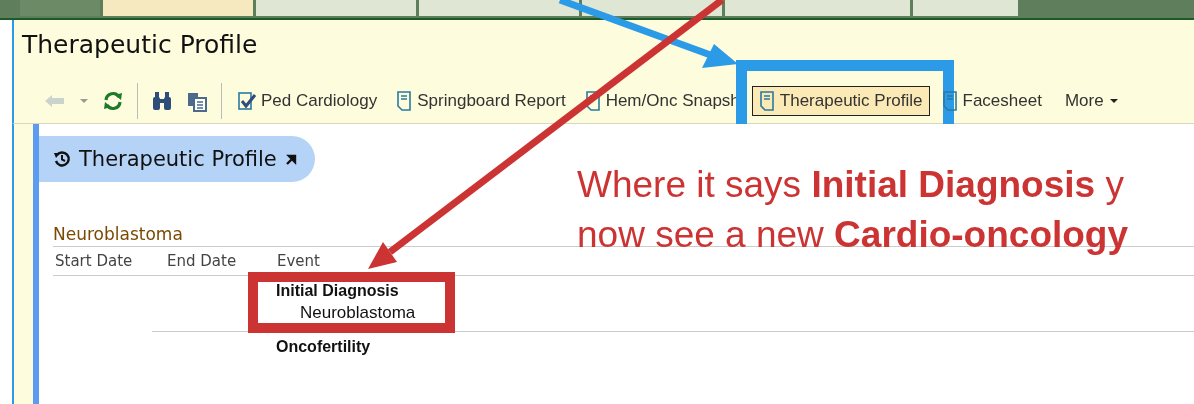 This screenshot has width=1194, height=404. I want to click on report-tab: Facesheet, so click(991, 101).